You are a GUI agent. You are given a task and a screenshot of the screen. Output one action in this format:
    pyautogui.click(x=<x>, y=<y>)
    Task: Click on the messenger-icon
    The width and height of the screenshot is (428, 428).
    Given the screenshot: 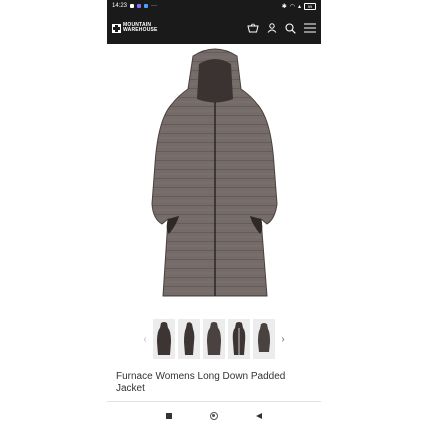 What is the action you would take?
    pyautogui.click(x=146, y=6)
    